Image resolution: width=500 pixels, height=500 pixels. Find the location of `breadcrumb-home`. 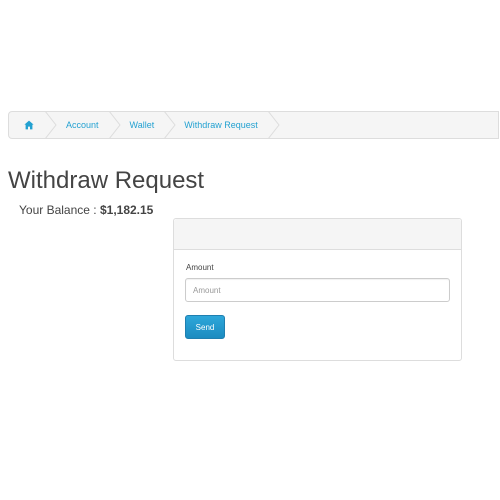

breadcrumb-home is located at coordinates (27, 125).